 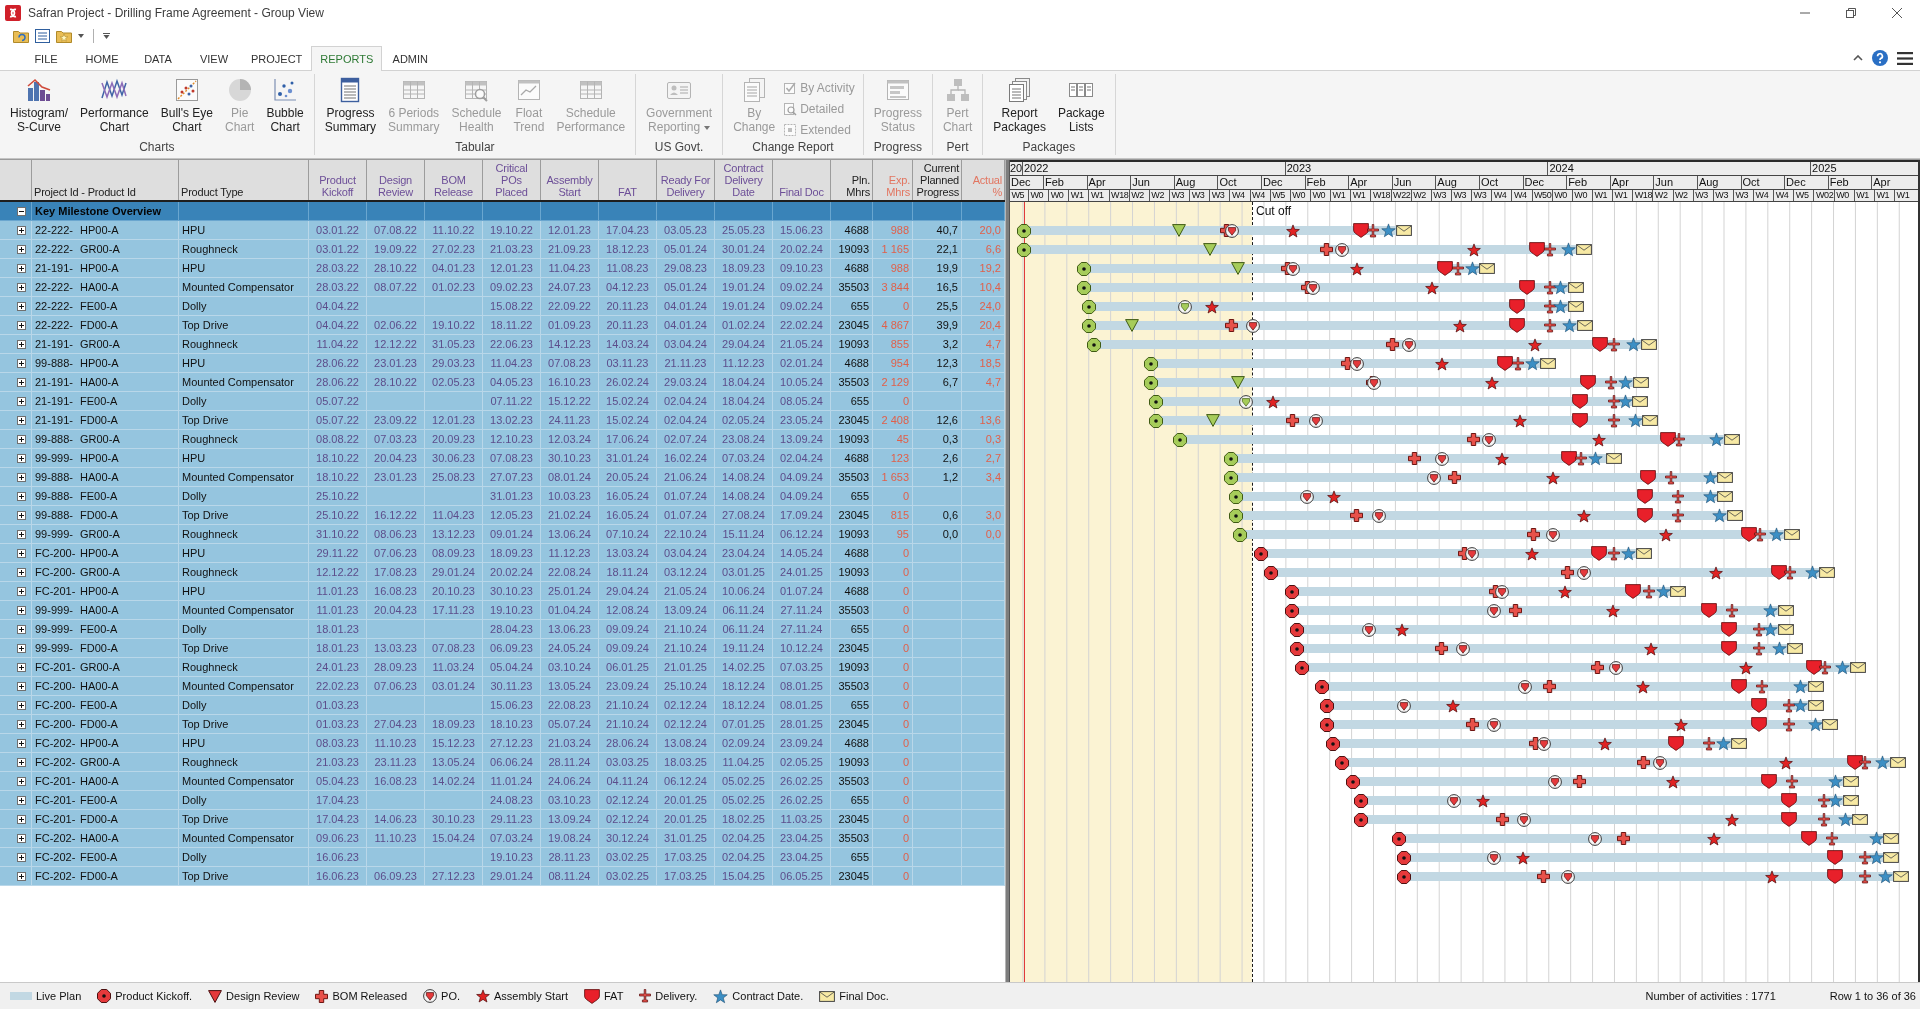 I want to click on caret-up-icon, so click(x=1858, y=58).